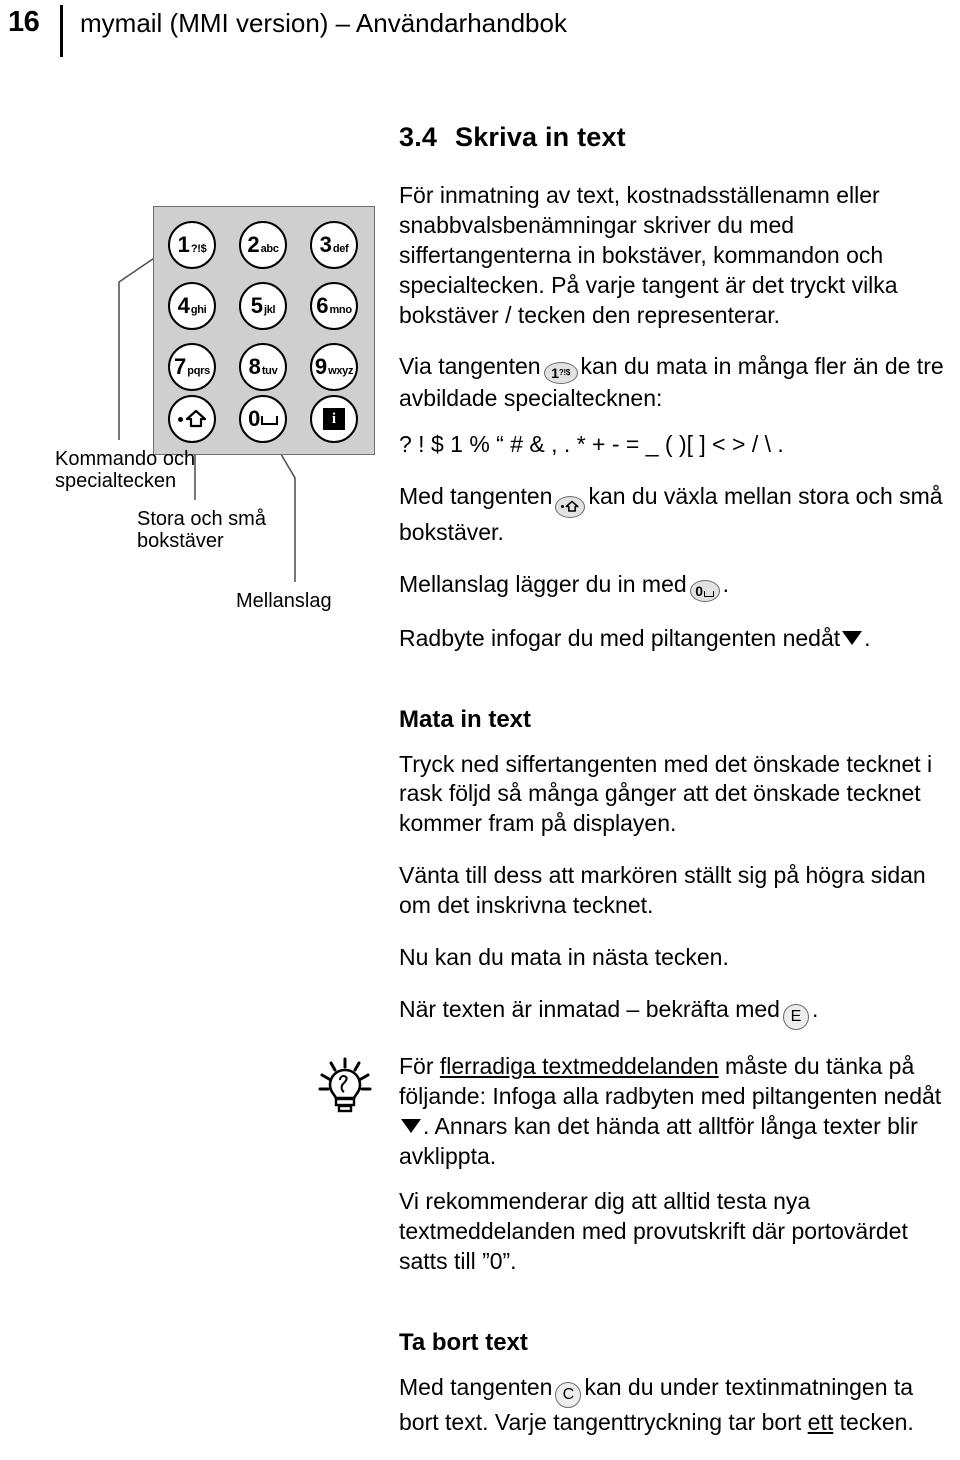  Describe the element at coordinates (699, 590) in the screenshot. I see `key-space-inline-digit: 0` at that location.